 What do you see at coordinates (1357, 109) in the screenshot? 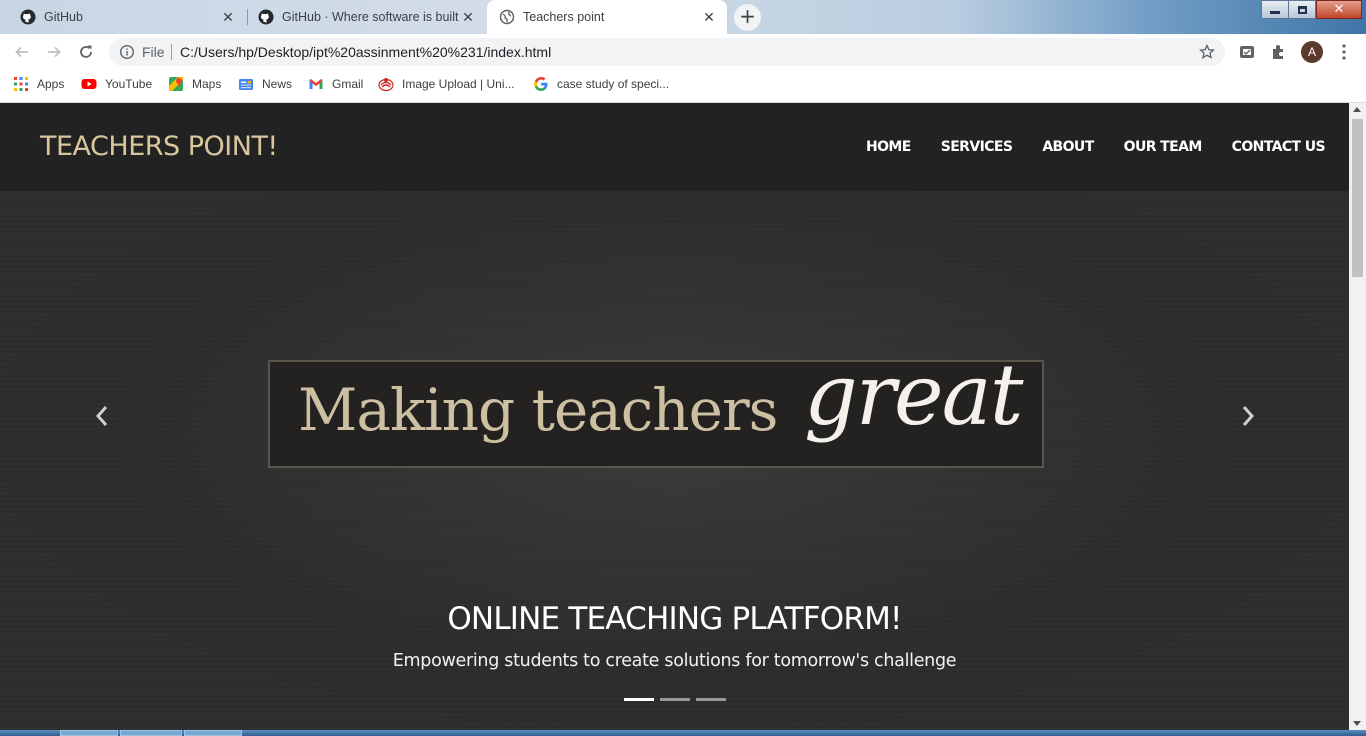
I see `scroll-up-icon` at bounding box center [1357, 109].